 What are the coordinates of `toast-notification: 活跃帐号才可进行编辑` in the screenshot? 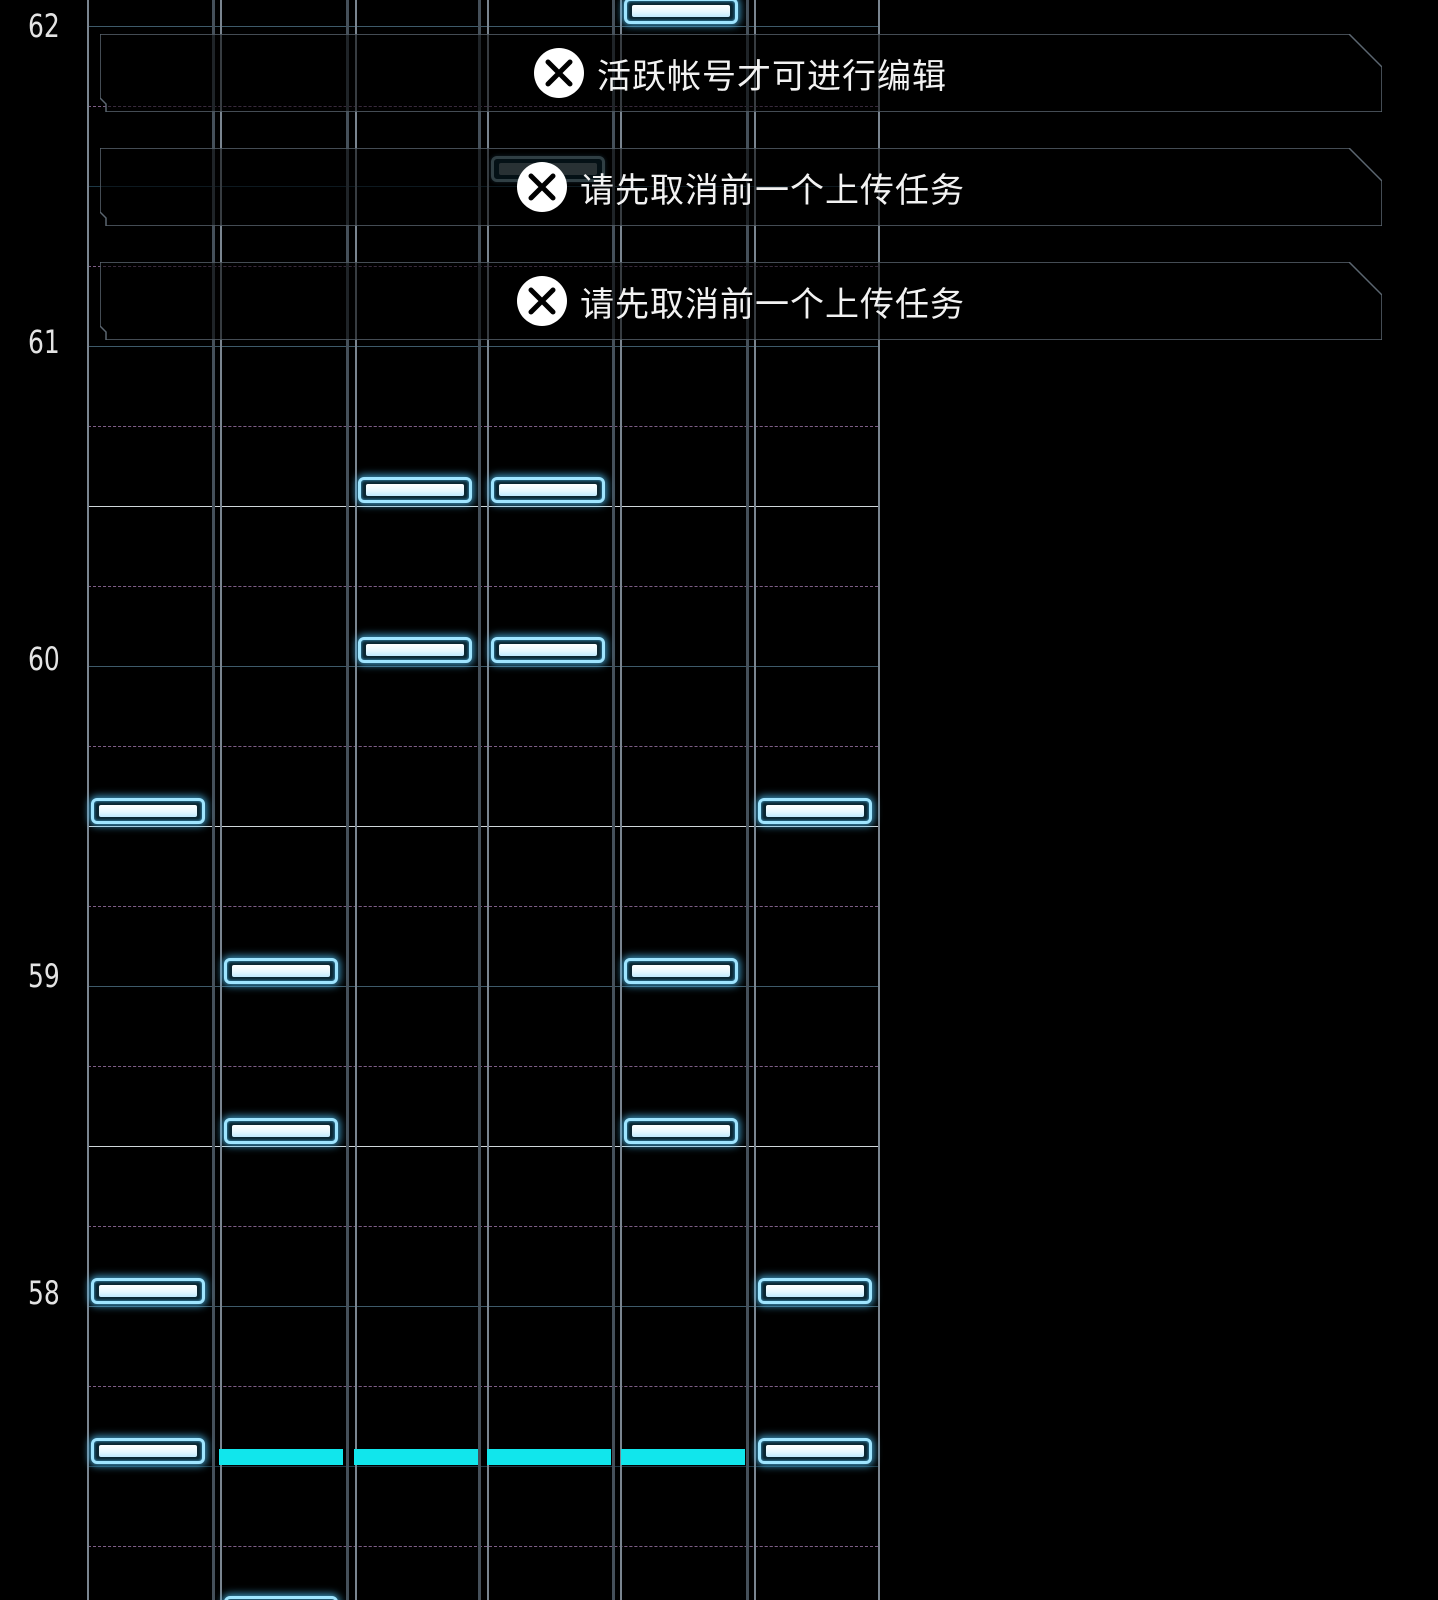 It's located at (741, 73).